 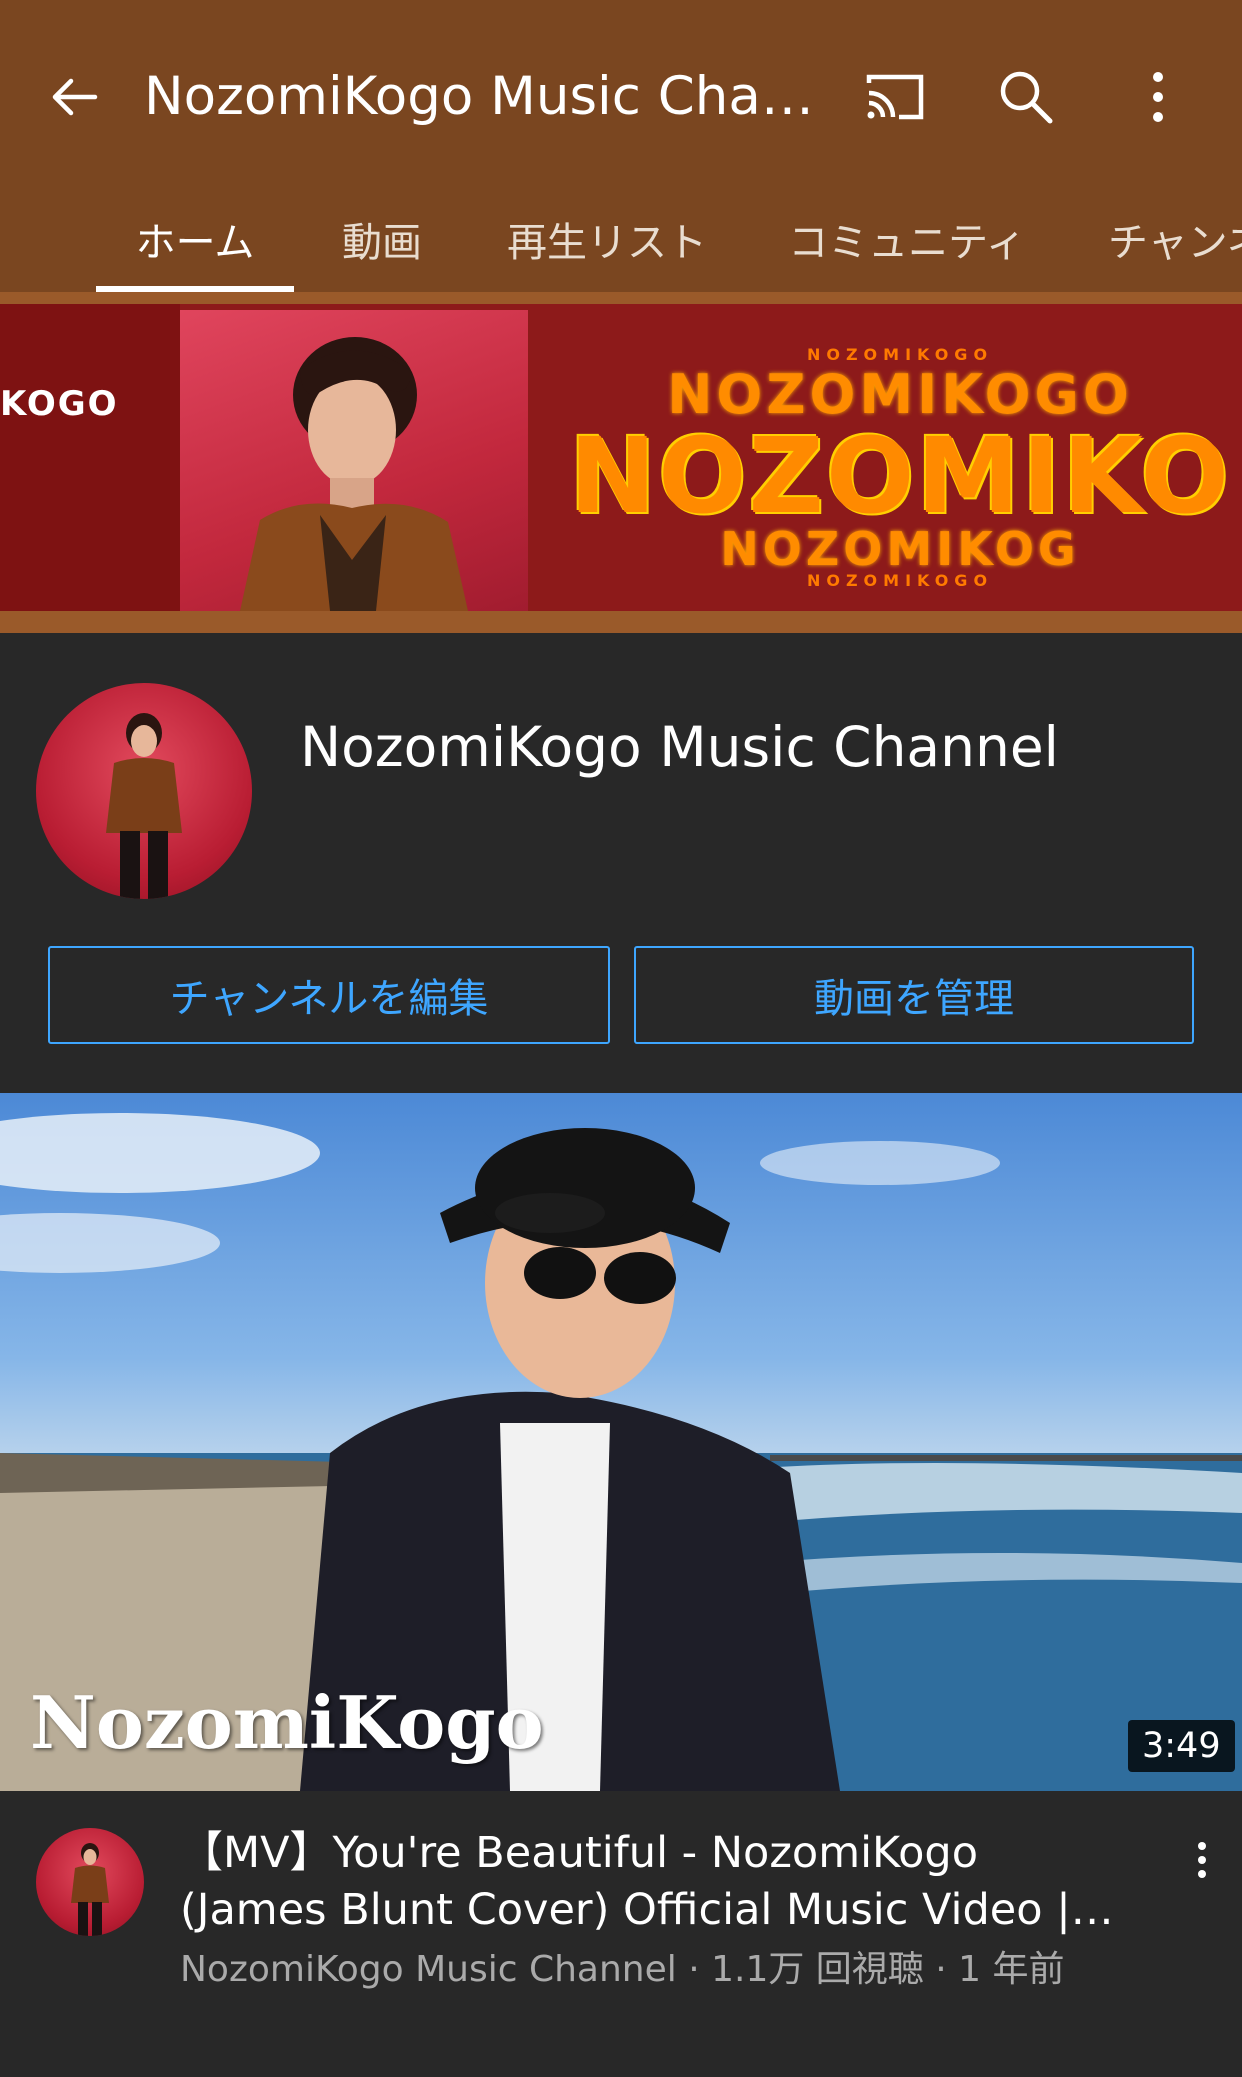 What do you see at coordinates (579, 1853) in the screenshot?
I see `video-title-line-1: 【MV】You're Beautiful - NozomiKogo` at bounding box center [579, 1853].